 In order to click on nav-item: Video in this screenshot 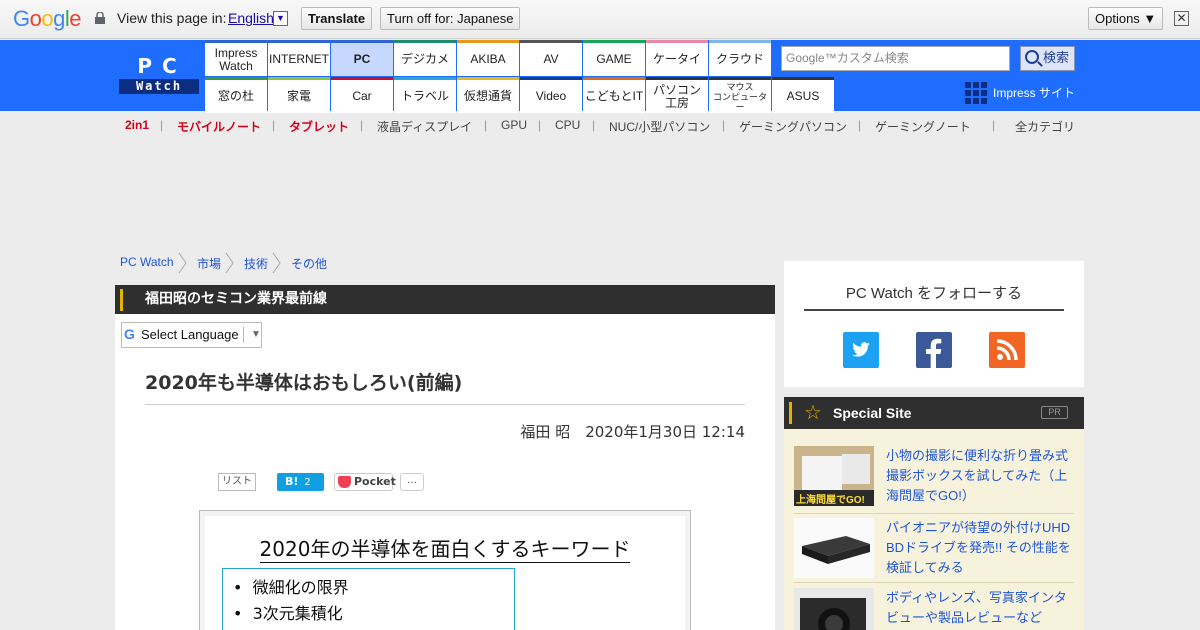, I will do `click(551, 95)`.